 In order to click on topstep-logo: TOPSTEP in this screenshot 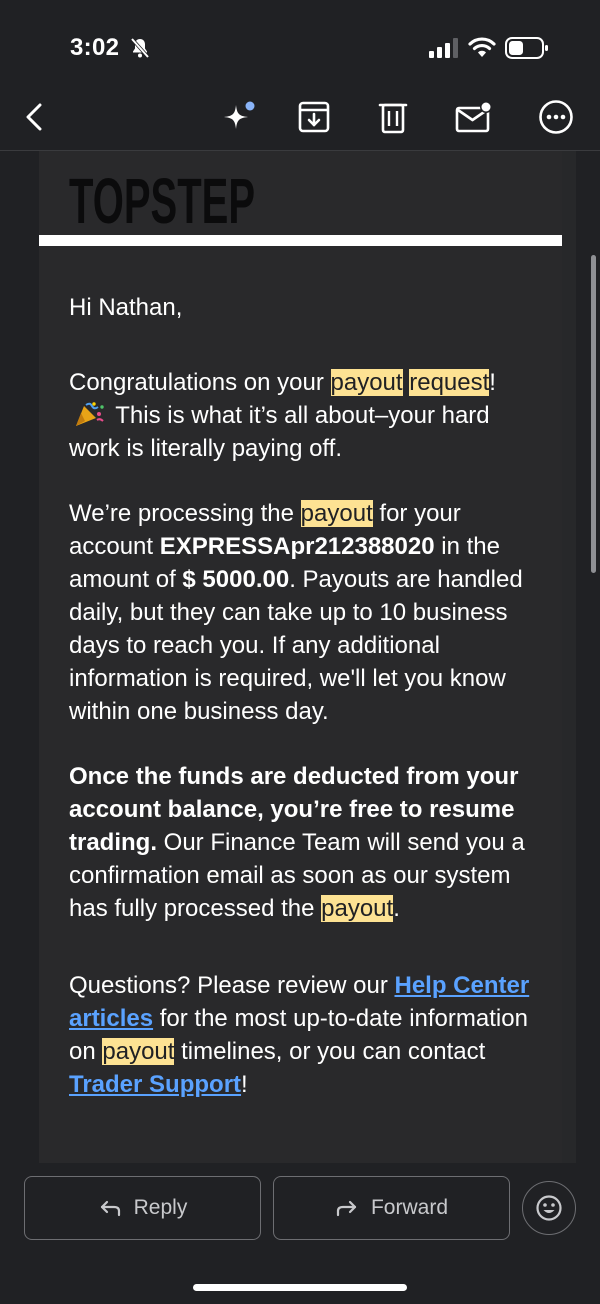, I will do `click(162, 199)`.